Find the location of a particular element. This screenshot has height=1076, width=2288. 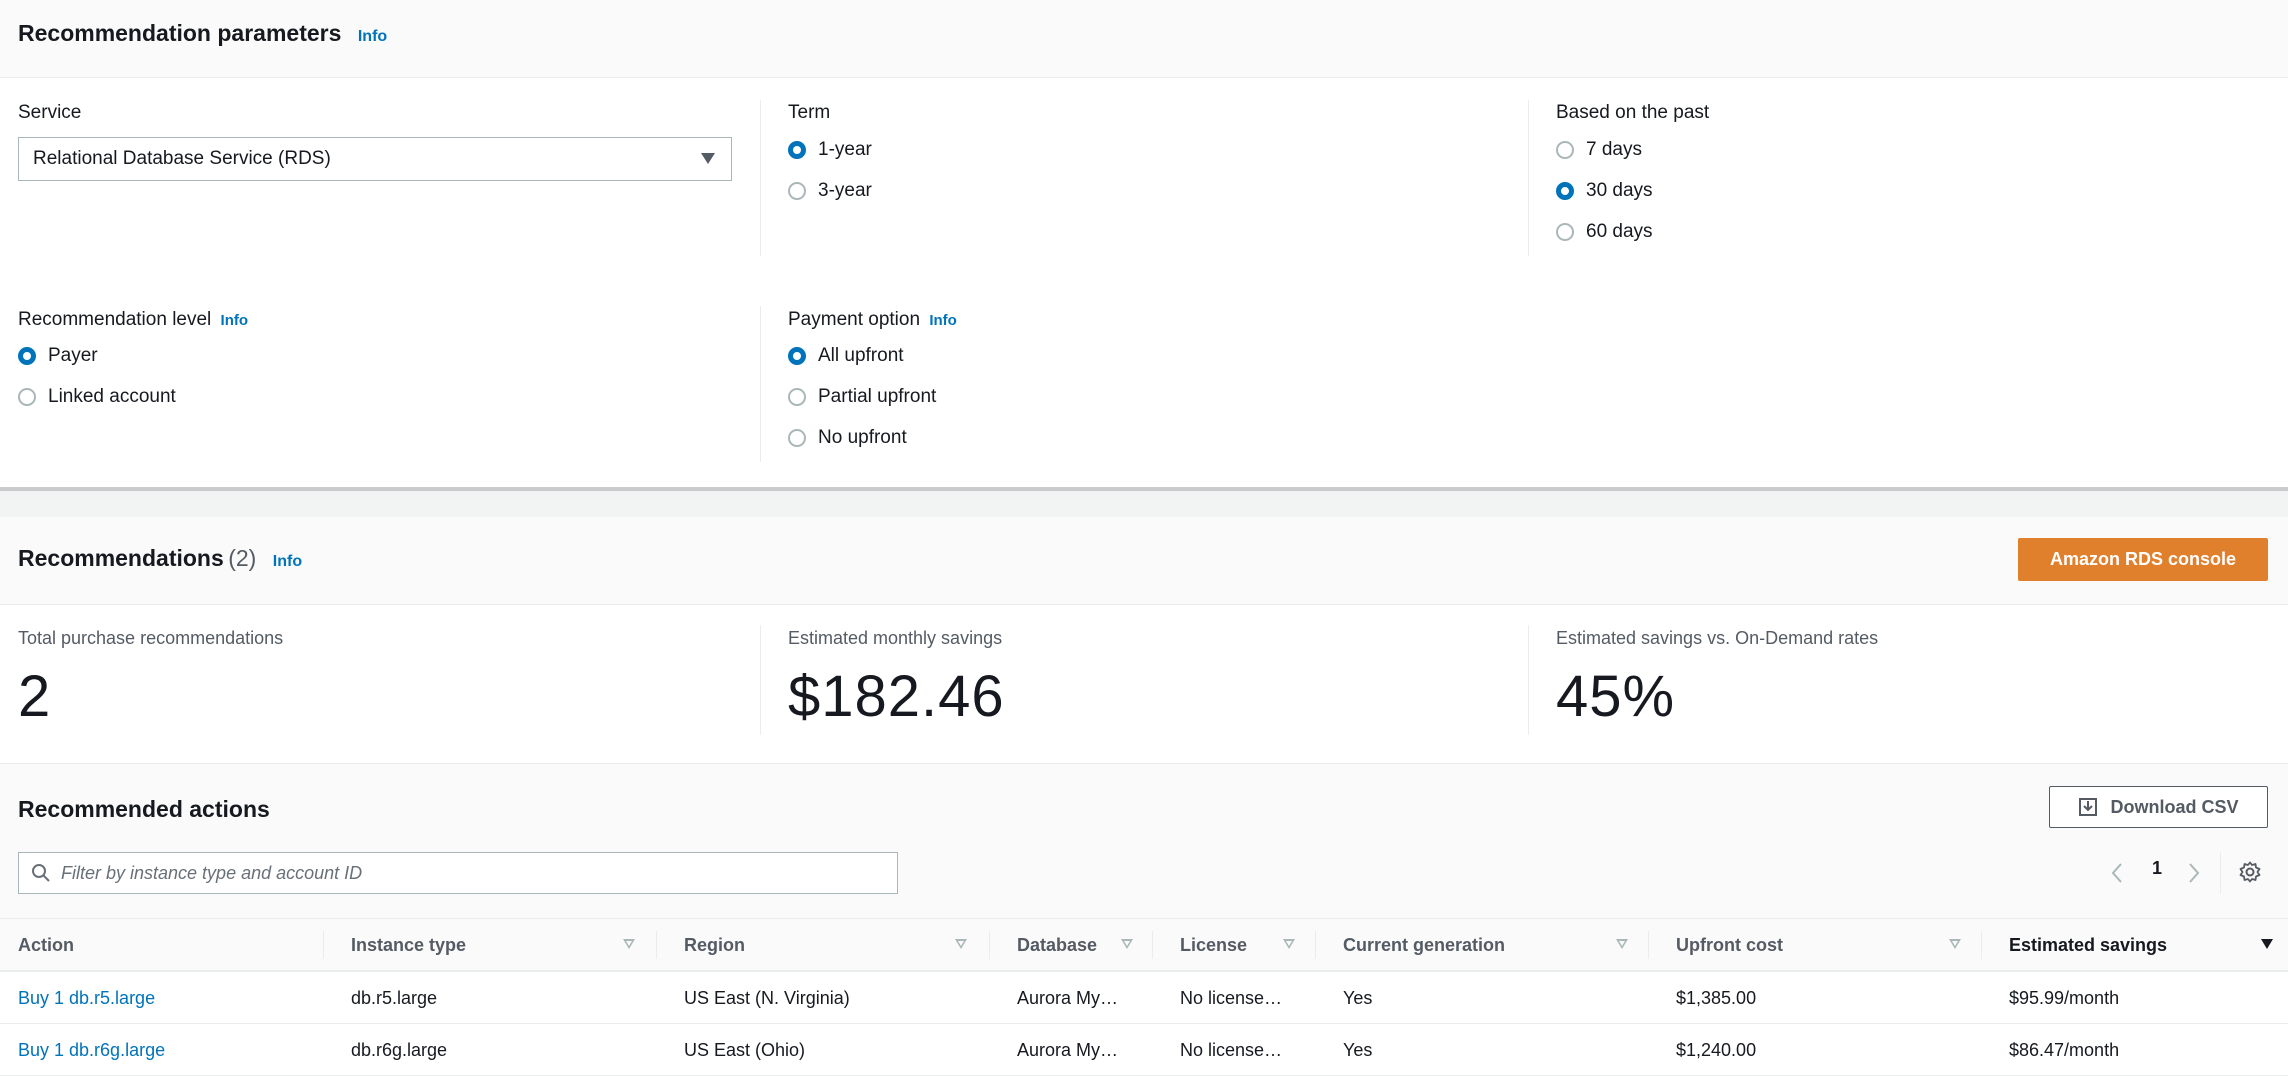

recommendations-title: Recommendations is located at coordinates (121, 558).